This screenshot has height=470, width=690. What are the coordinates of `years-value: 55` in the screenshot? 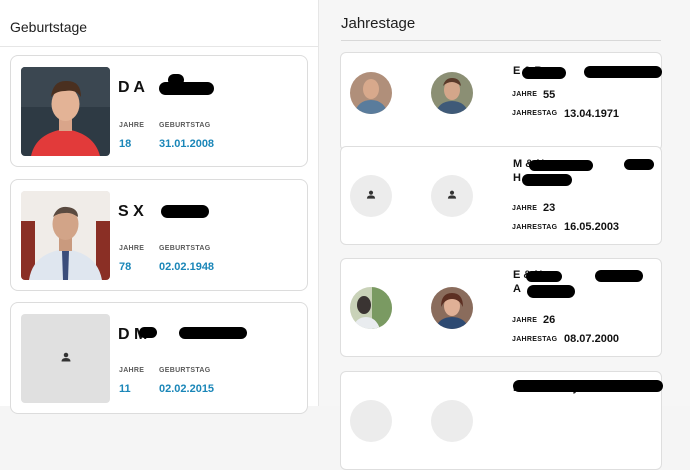 It's located at (549, 95).